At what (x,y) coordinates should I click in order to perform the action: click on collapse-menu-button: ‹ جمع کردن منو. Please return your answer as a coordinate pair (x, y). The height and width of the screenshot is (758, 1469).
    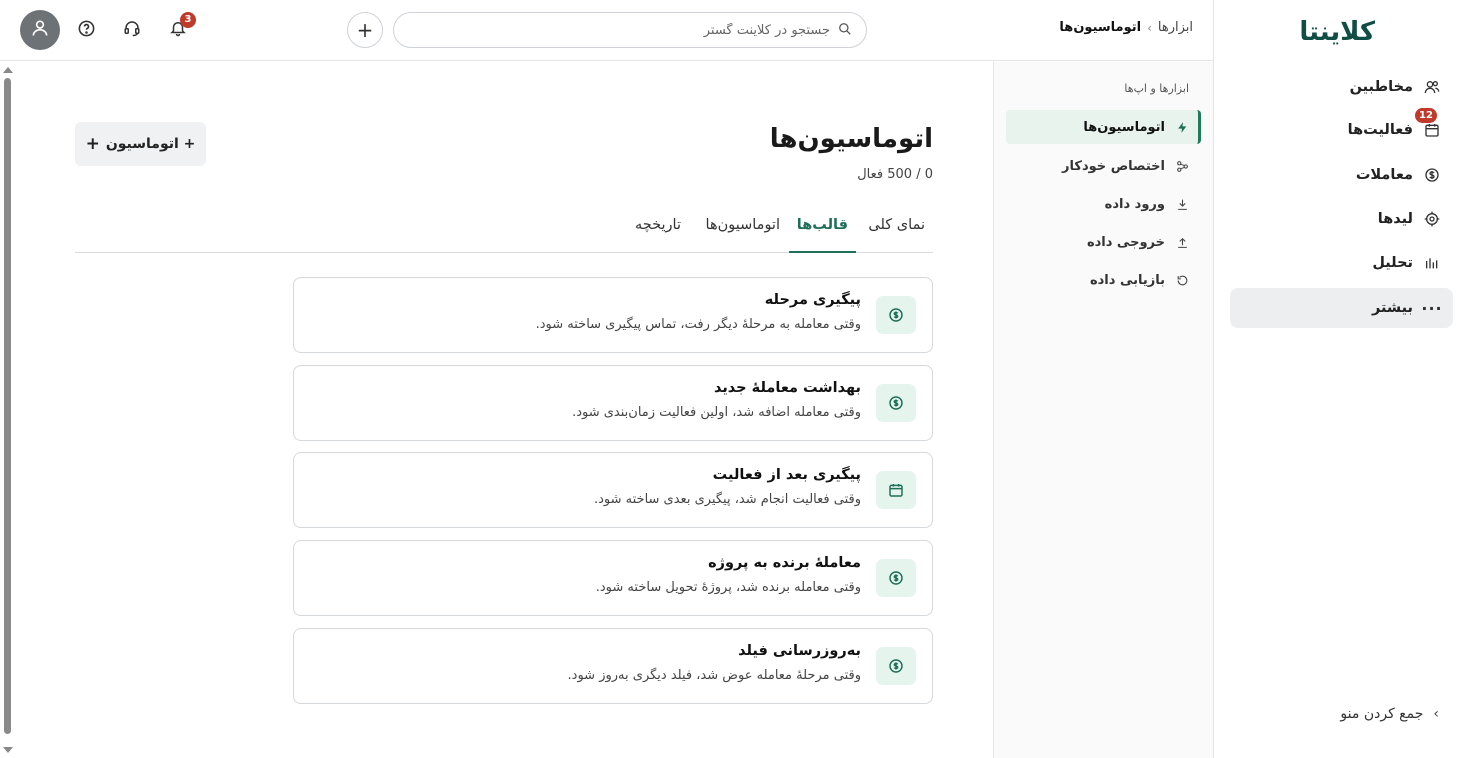
    Looking at the image, I should click on (1389, 714).